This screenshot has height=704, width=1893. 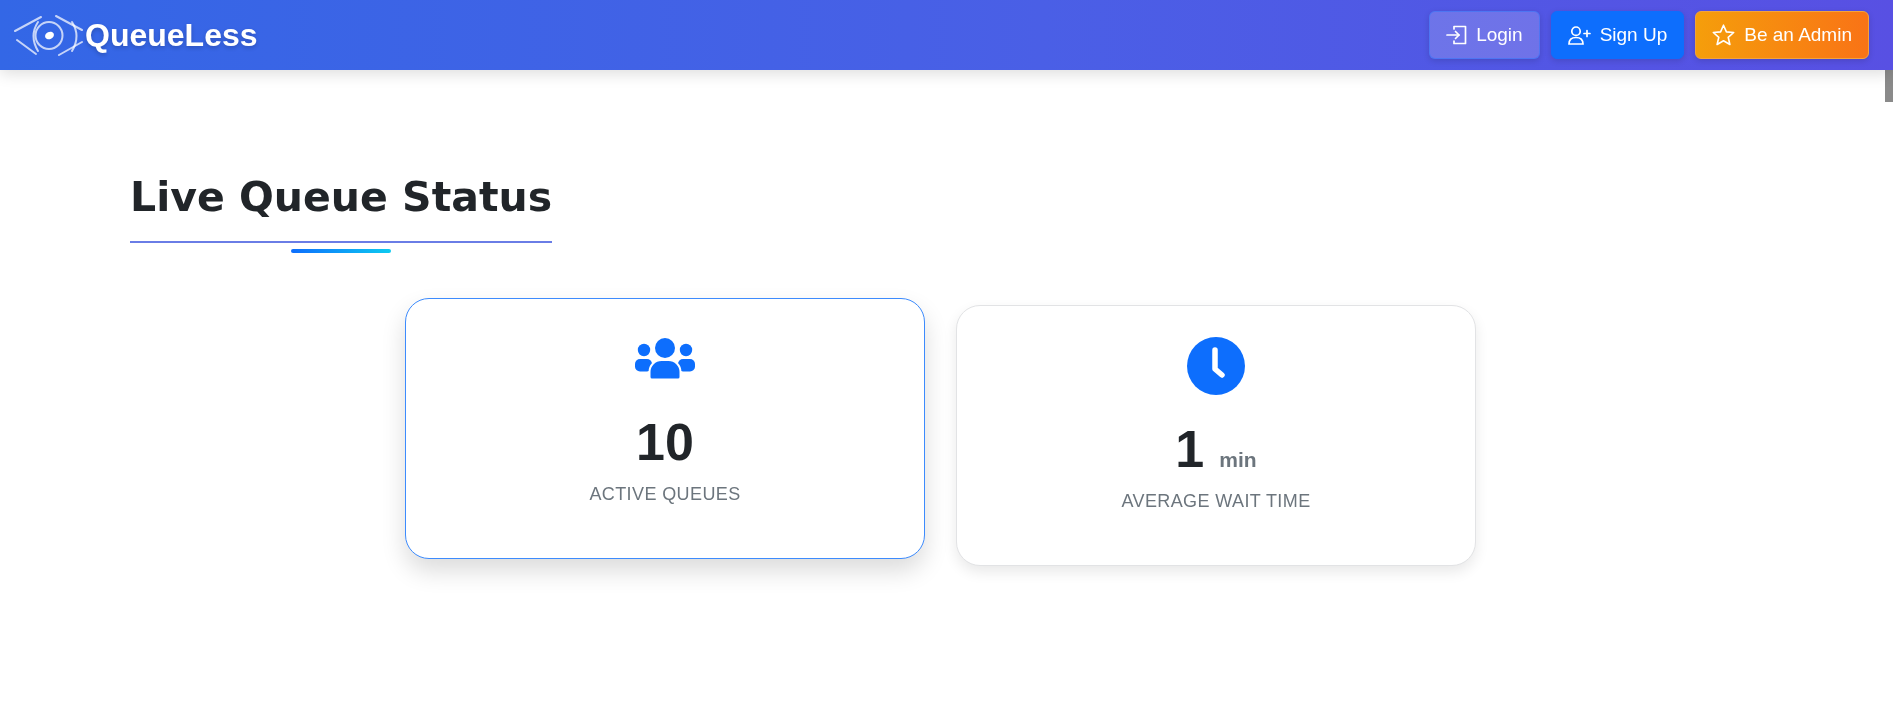 I want to click on star-icon, so click(x=1724, y=35).